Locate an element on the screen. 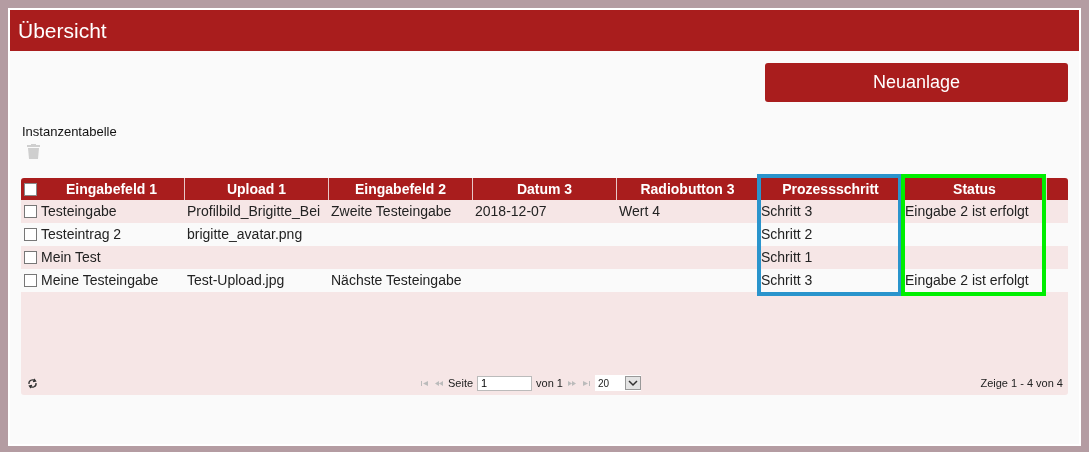 Image resolution: width=1089 pixels, height=452 pixels. table-cell-text: Schritt 1 is located at coordinates (786, 257).